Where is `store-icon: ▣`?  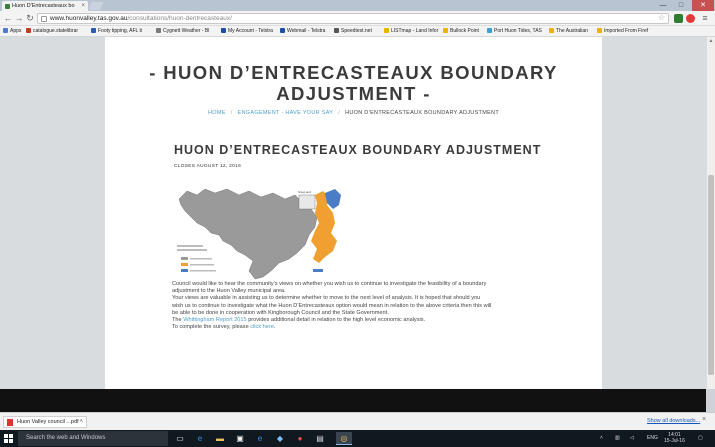
store-icon: ▣ is located at coordinates (240, 438).